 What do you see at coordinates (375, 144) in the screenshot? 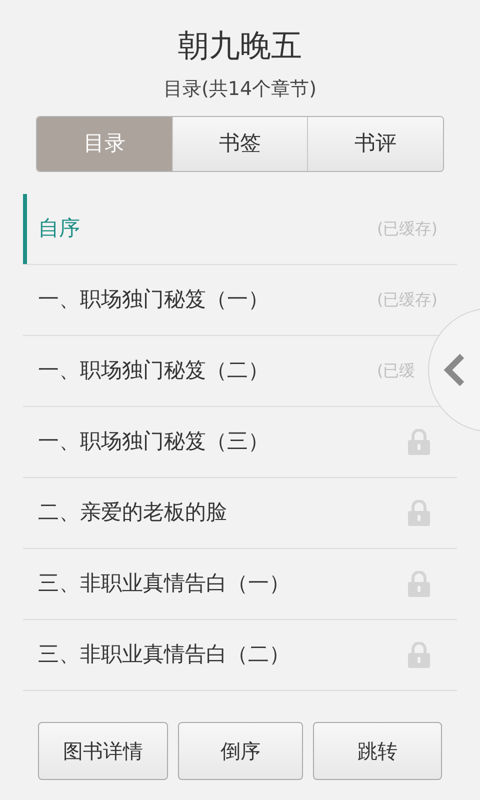
I see `tab: 书评` at bounding box center [375, 144].